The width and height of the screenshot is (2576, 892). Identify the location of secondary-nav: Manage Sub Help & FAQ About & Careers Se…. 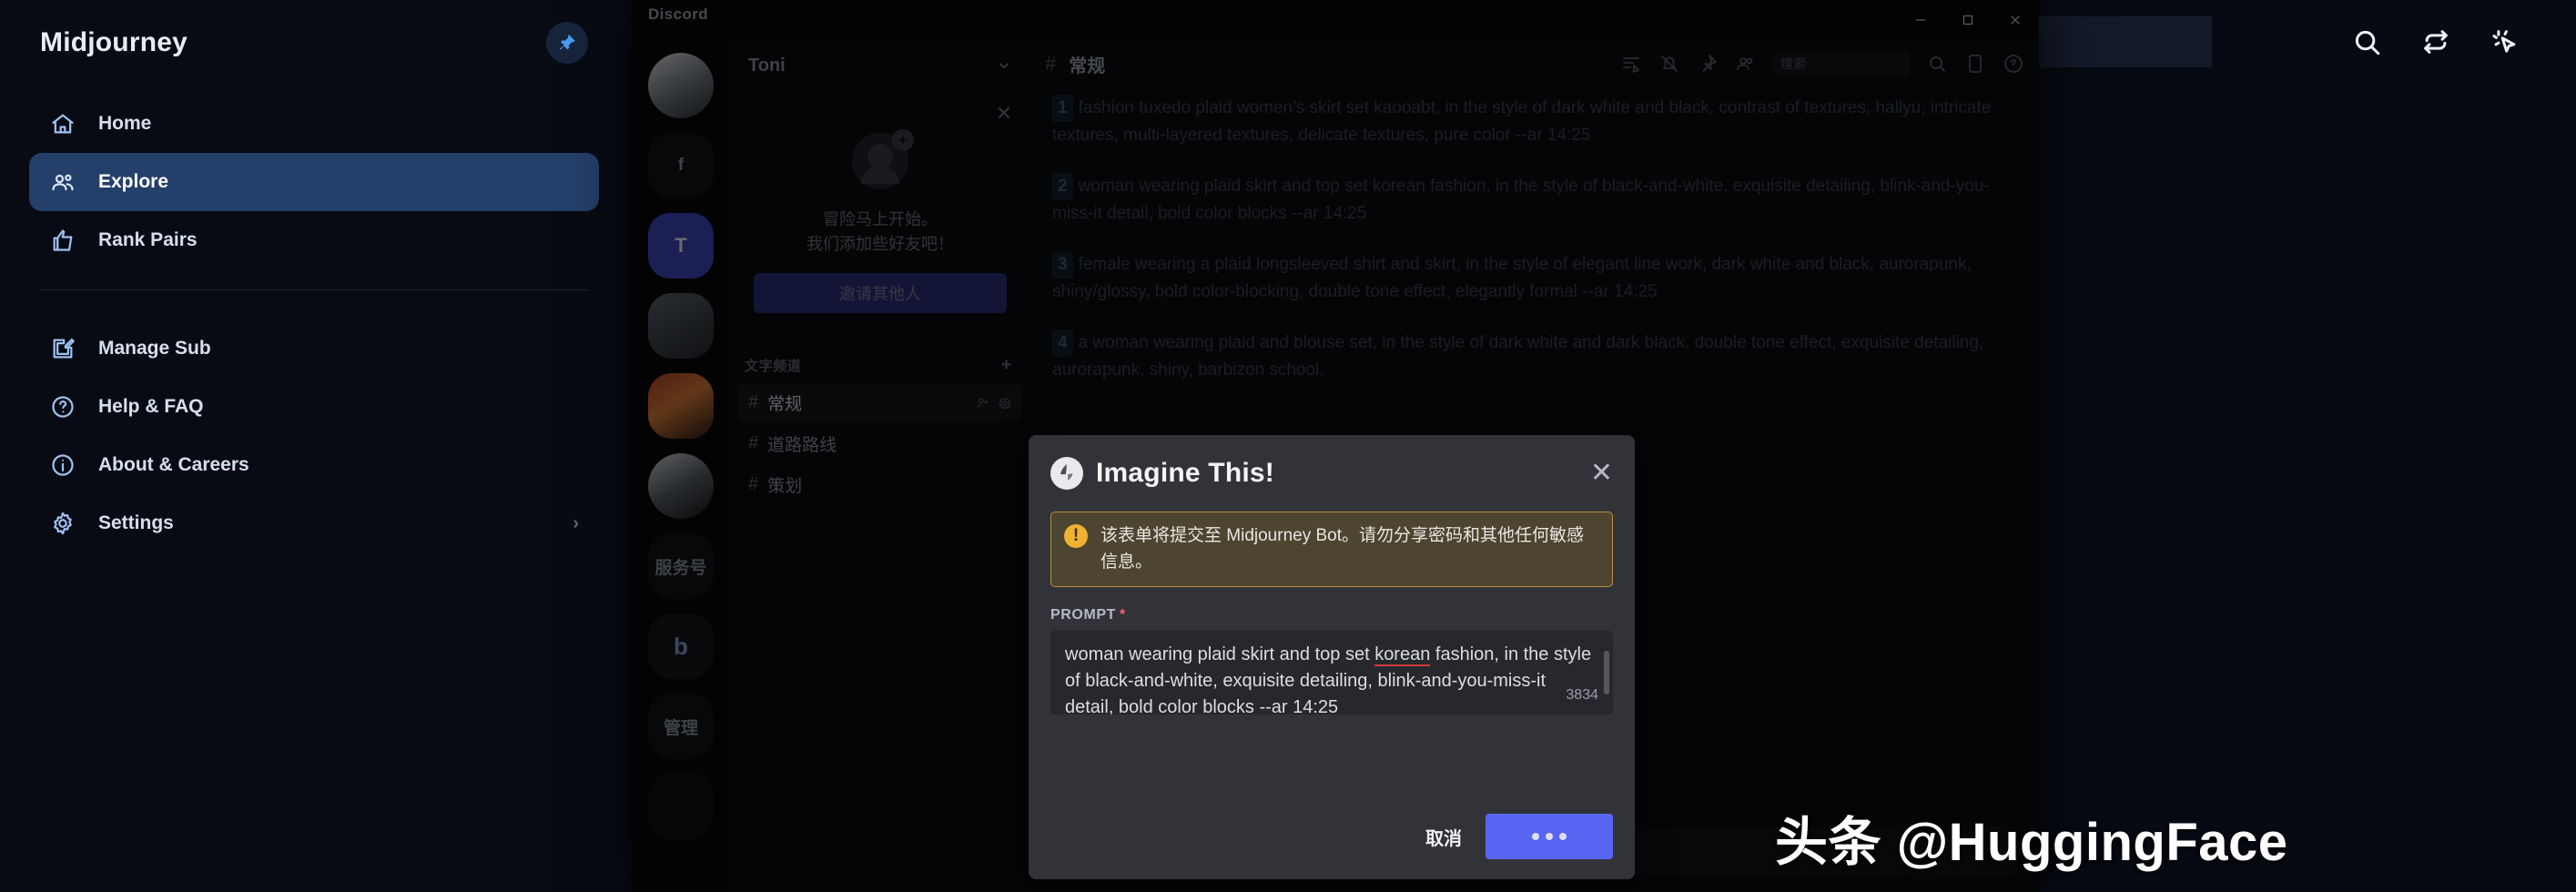
(314, 436).